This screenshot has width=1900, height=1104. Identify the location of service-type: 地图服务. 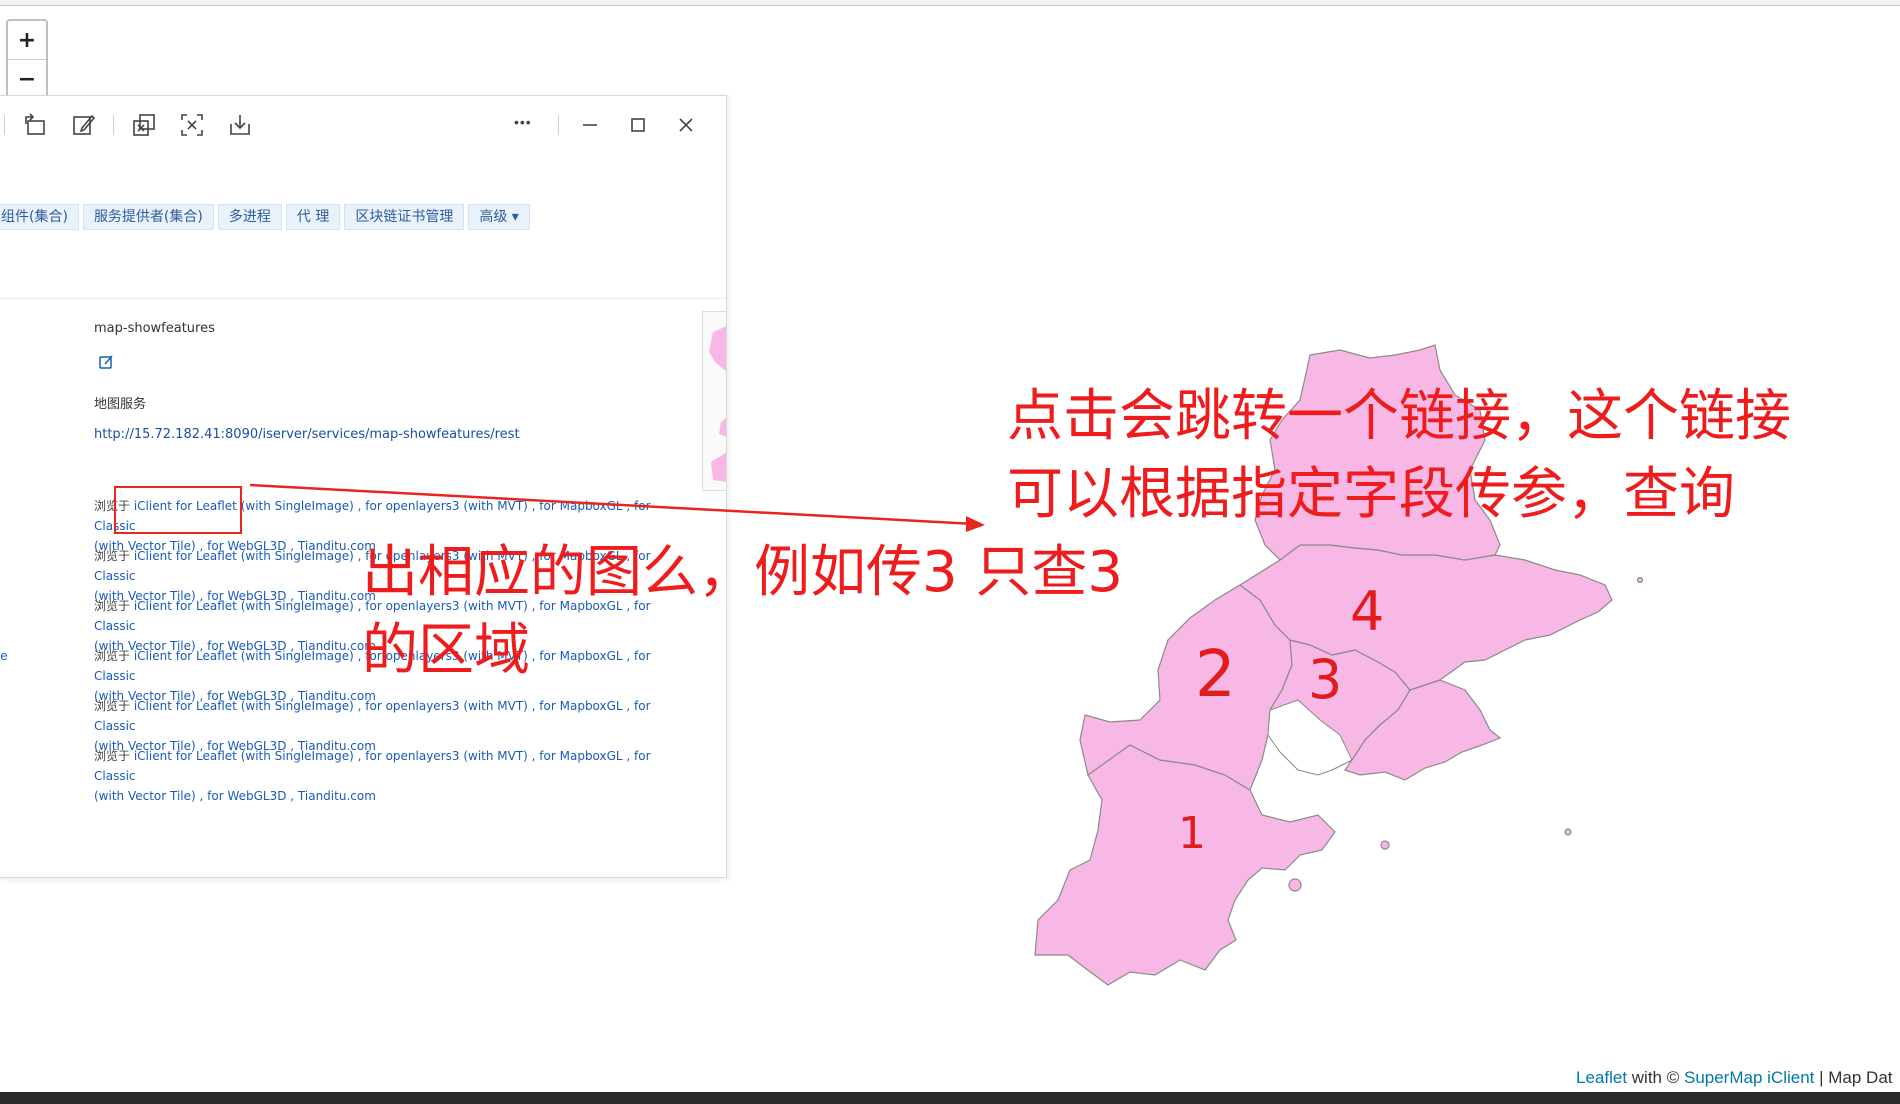
(120, 404).